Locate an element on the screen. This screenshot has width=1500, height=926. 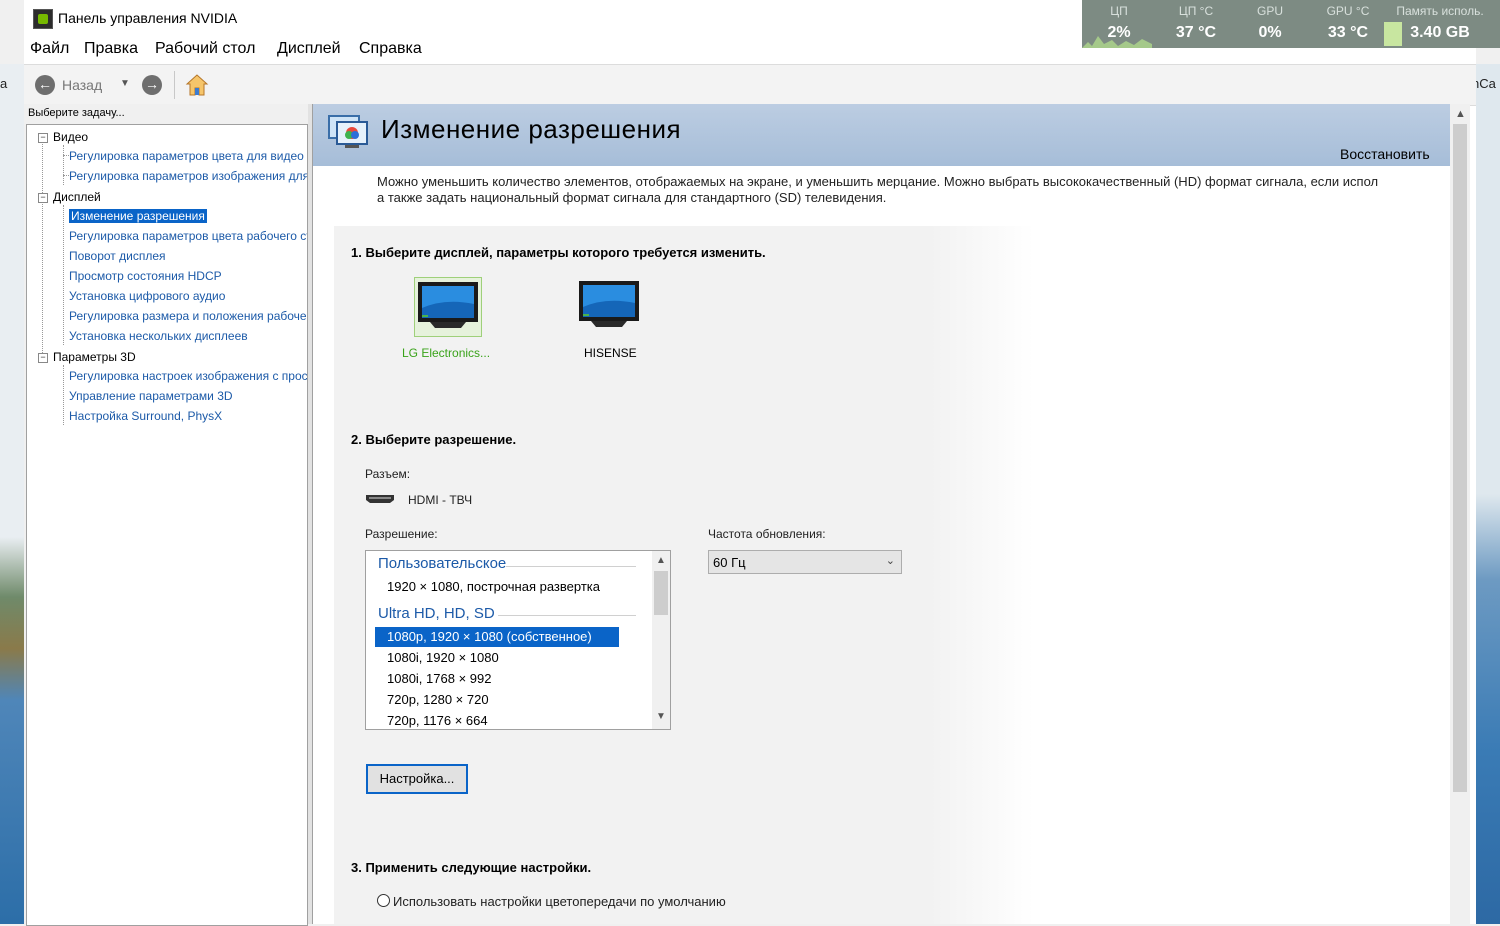
display-hisense is located at coordinates (609, 306).